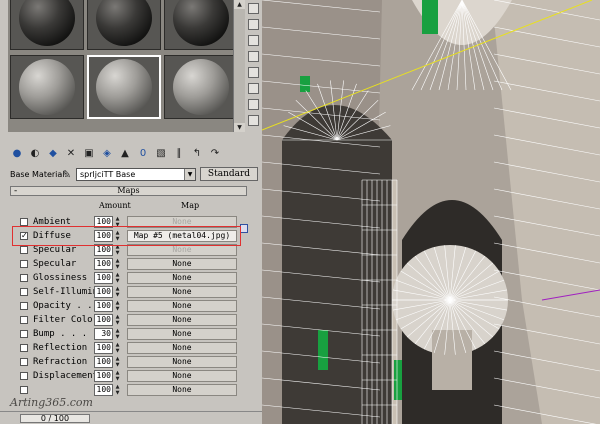 This screenshot has width=600, height=424. Describe the element at coordinates (107, 153) in the screenshot. I see `make-unique-icon: ◈` at that location.